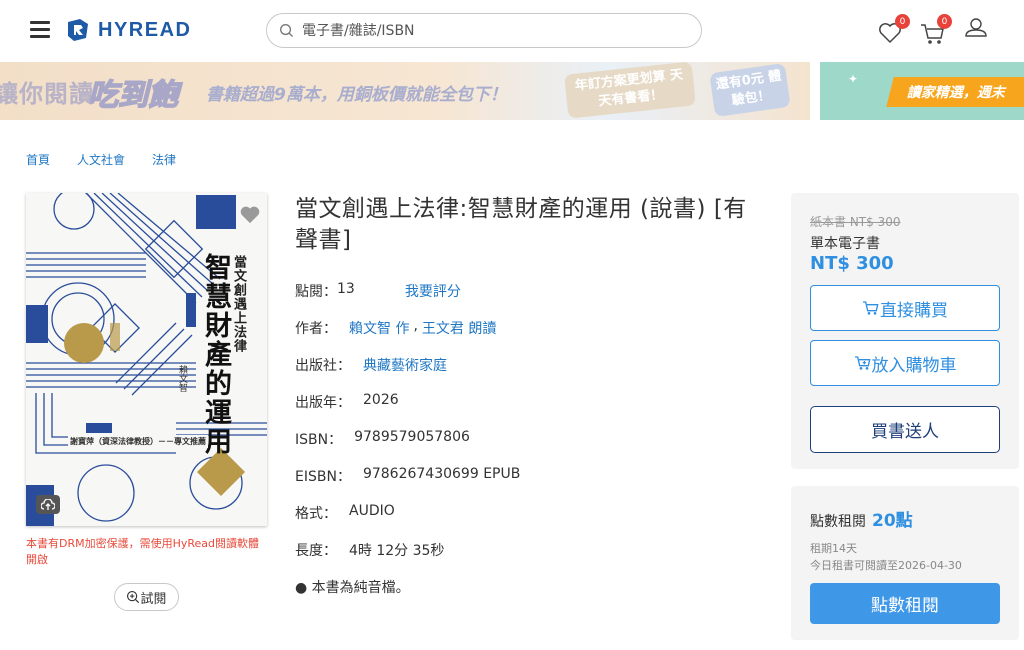  What do you see at coordinates (905, 429) in the screenshot?
I see `gift-button: 買書送人` at bounding box center [905, 429].